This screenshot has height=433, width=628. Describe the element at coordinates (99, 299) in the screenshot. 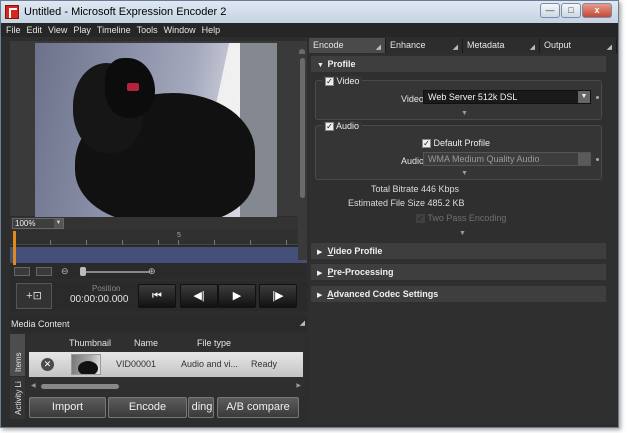

I see `position-value: 00:00:00.000` at that location.